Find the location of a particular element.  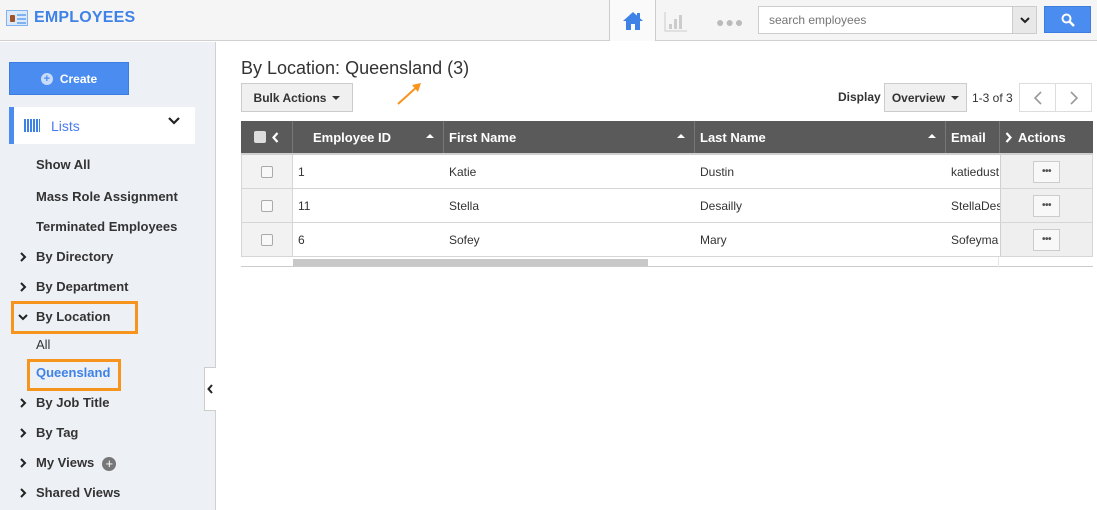

sidebar-item-shared-views: Shared Views is located at coordinates (78, 492).